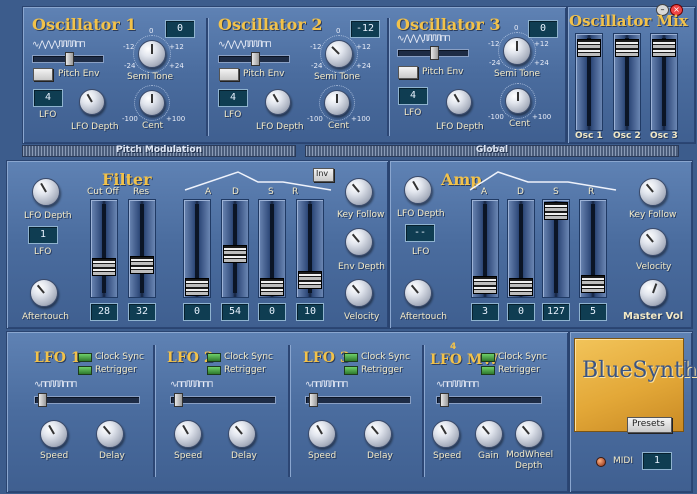 This screenshot has height=494, width=697. What do you see at coordinates (197, 312) in the screenshot?
I see `filter-attack-display: 0` at bounding box center [197, 312].